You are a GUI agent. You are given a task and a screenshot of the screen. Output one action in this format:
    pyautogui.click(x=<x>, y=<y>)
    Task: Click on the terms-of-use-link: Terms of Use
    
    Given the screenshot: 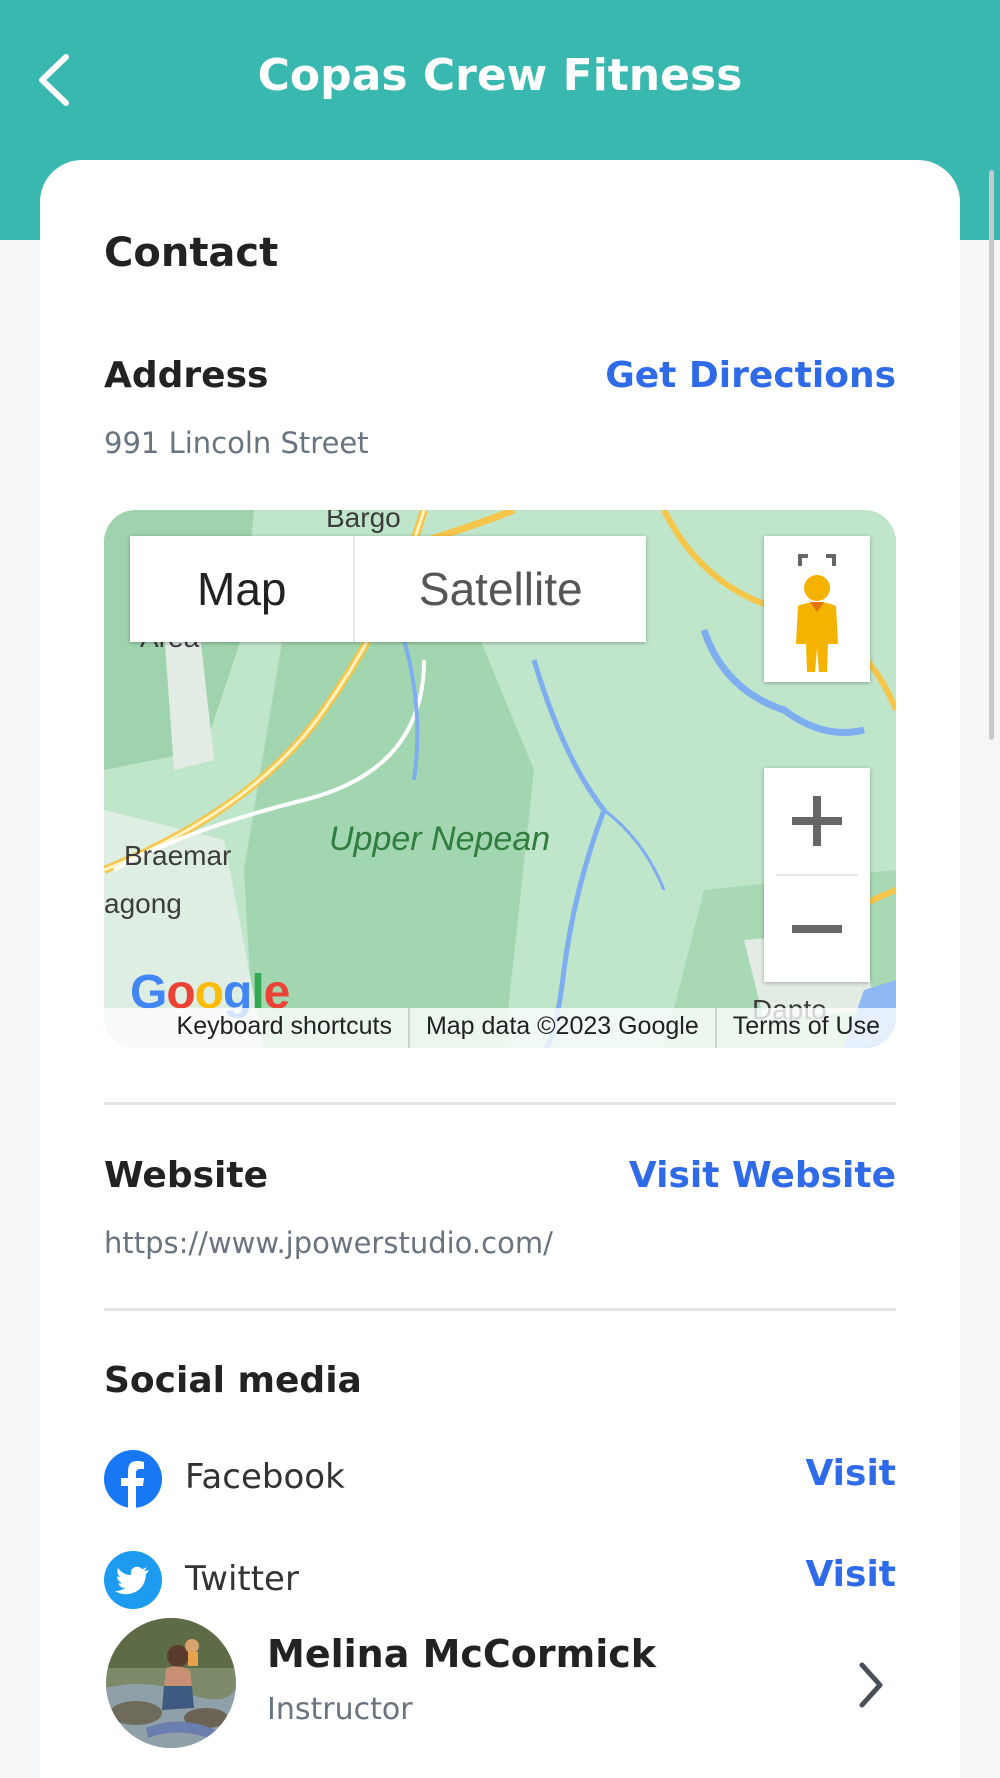 What is the action you would take?
    pyautogui.click(x=805, y=1028)
    